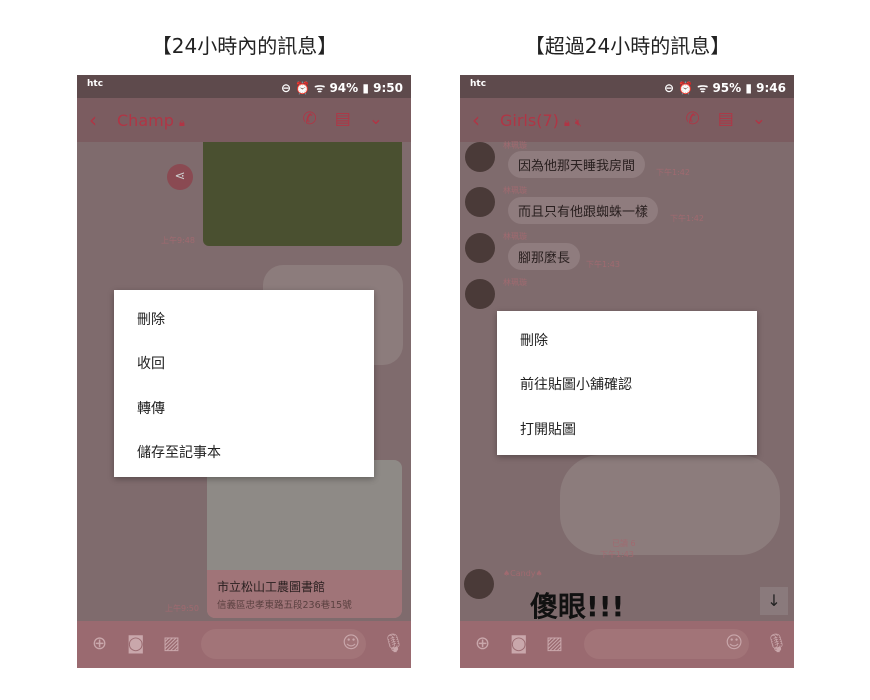  What do you see at coordinates (271, 587) in the screenshot?
I see `map-place-name: 市立松山工農圖書館` at bounding box center [271, 587].